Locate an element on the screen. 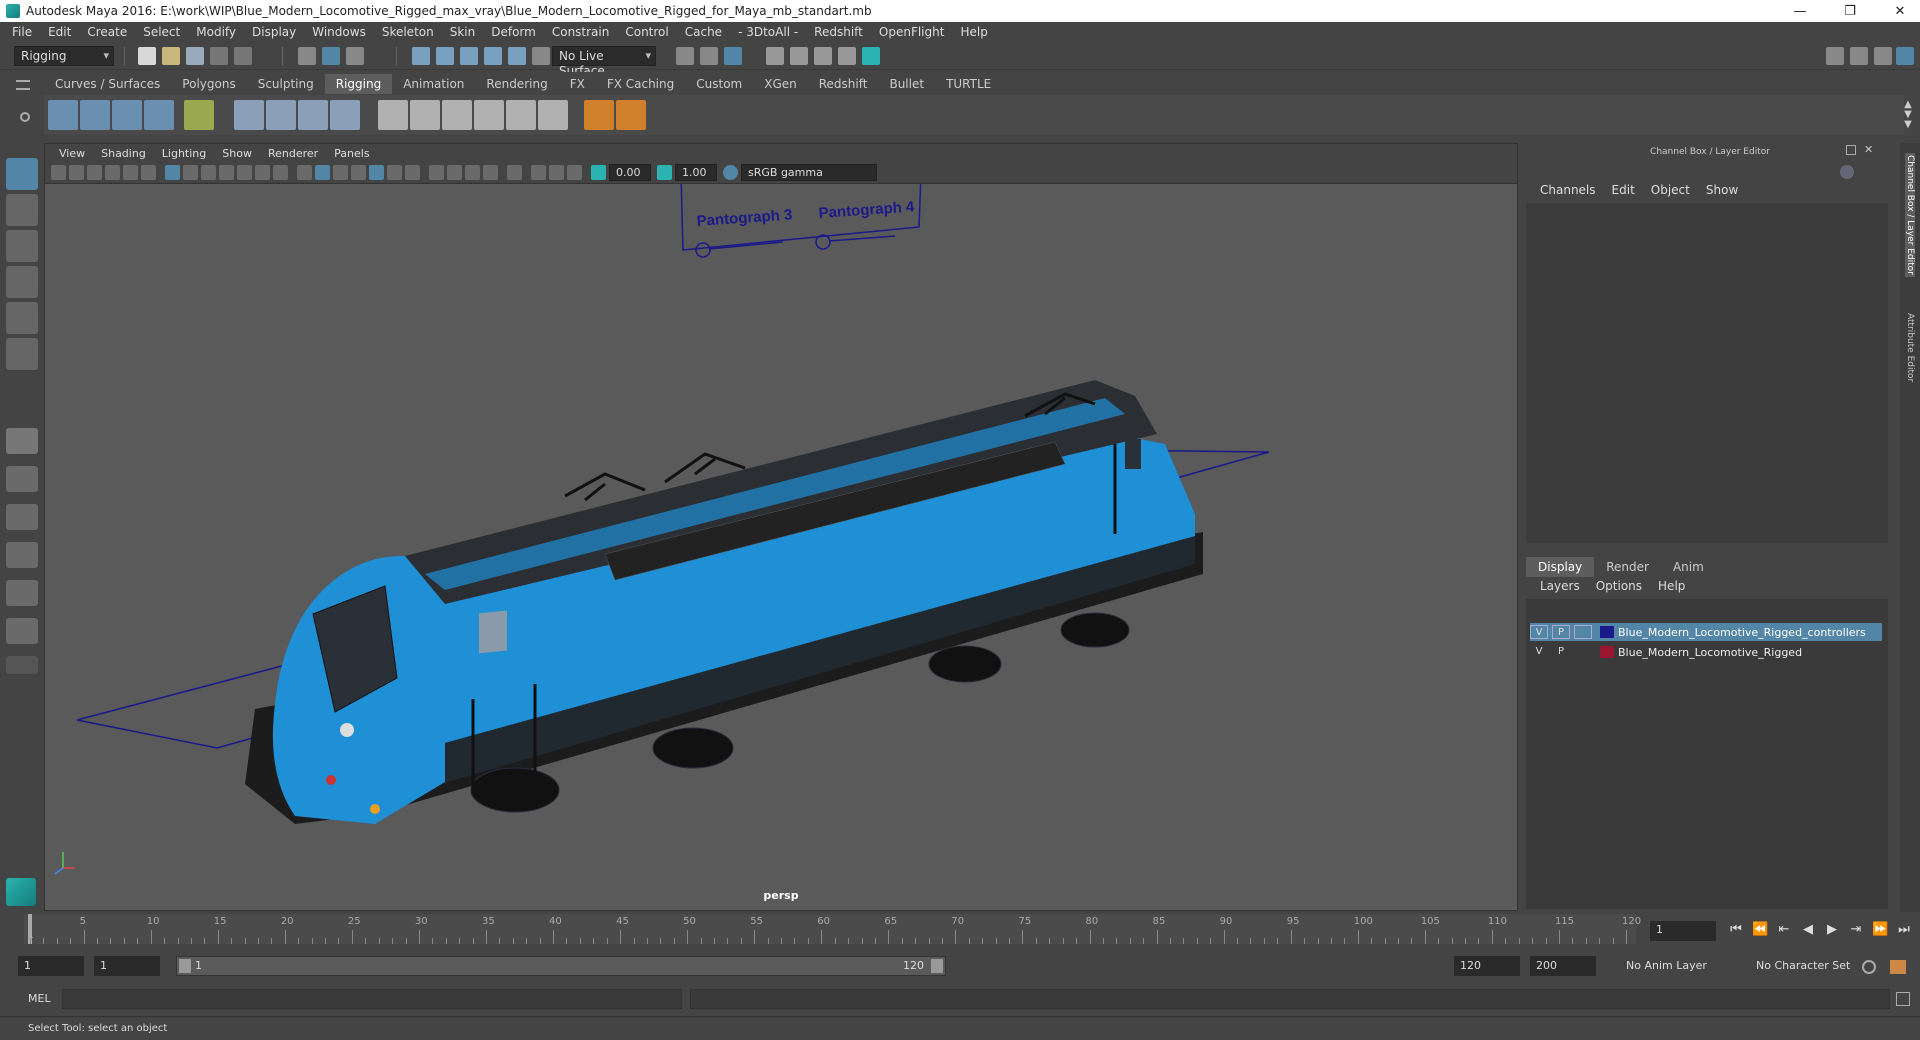 This screenshot has width=1920, height=1040. mirror-joint-icon is located at coordinates (127, 115).